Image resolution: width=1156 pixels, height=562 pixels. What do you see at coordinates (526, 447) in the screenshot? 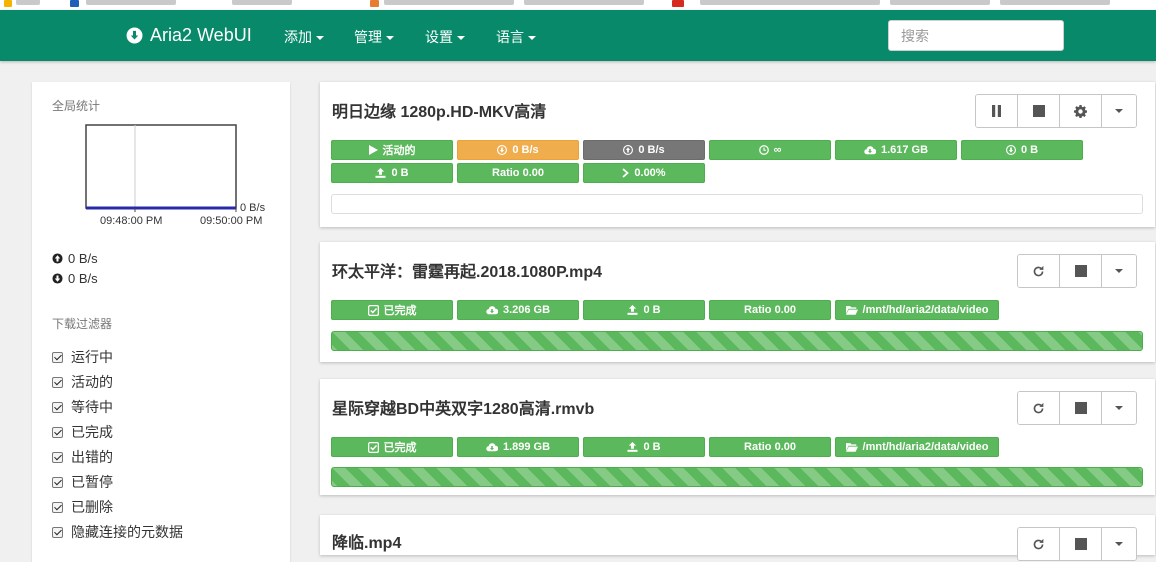
I see `size-text: 1.899 GB` at bounding box center [526, 447].